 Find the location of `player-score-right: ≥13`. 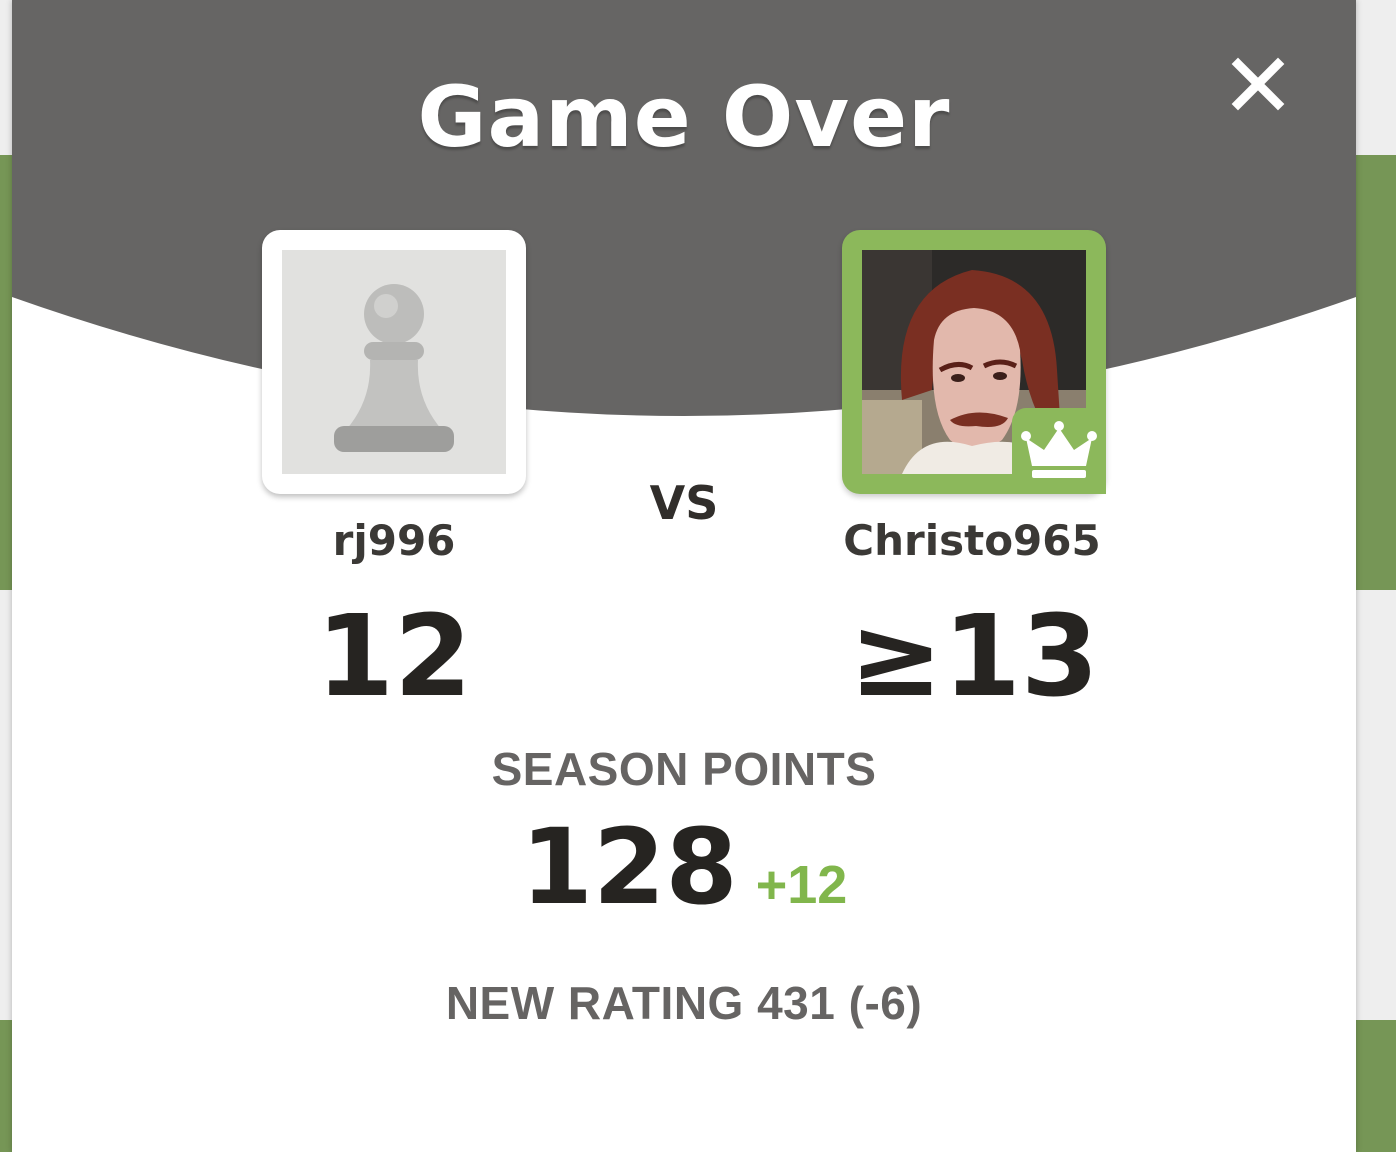

player-score-right: ≥13 is located at coordinates (974, 657).